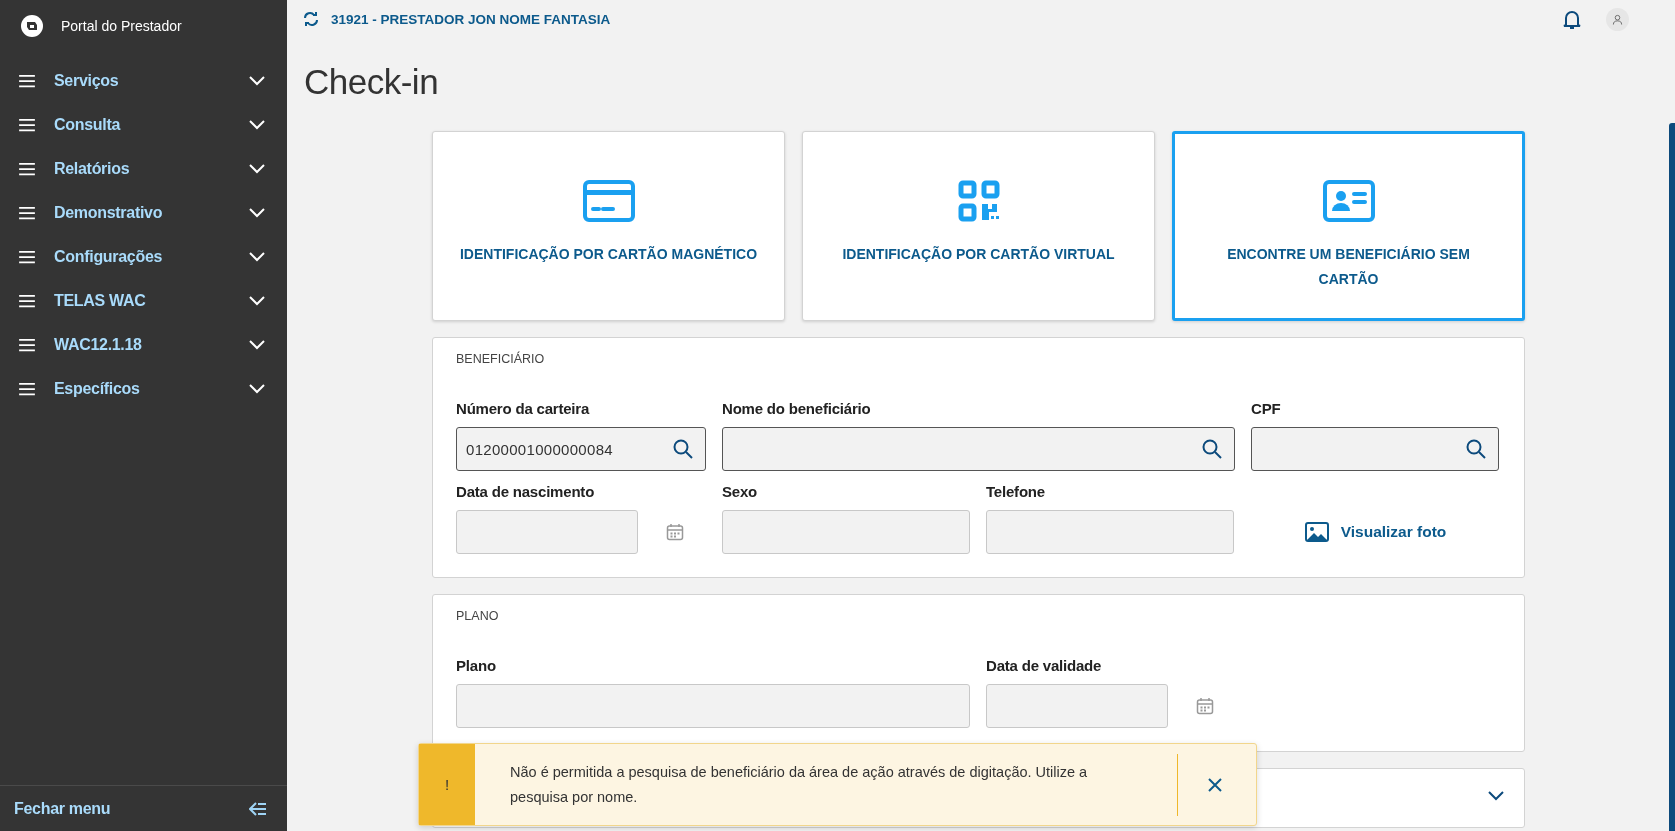 The image size is (1675, 831). What do you see at coordinates (311, 19) in the screenshot?
I see `swap-icon` at bounding box center [311, 19].